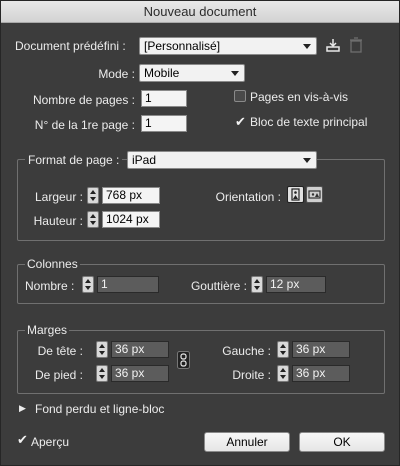  What do you see at coordinates (228, 46) in the screenshot?
I see `preset-select: [Personnalisé]` at bounding box center [228, 46].